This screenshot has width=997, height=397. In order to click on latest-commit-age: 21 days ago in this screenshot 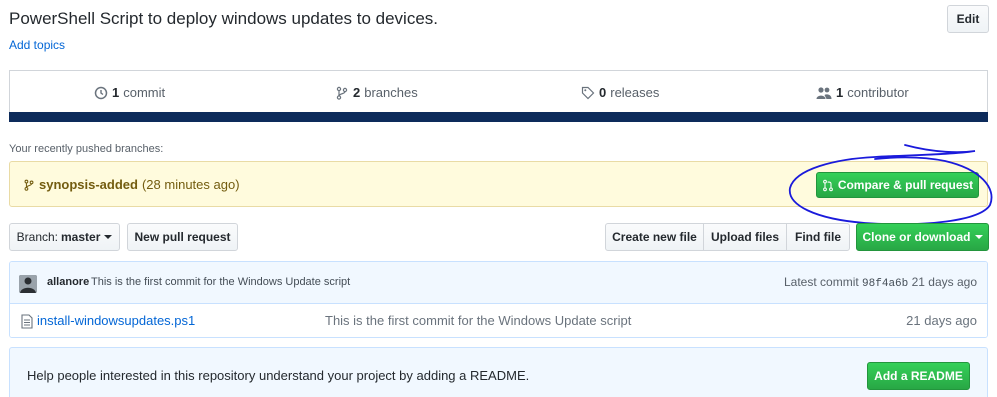, I will do `click(944, 282)`.